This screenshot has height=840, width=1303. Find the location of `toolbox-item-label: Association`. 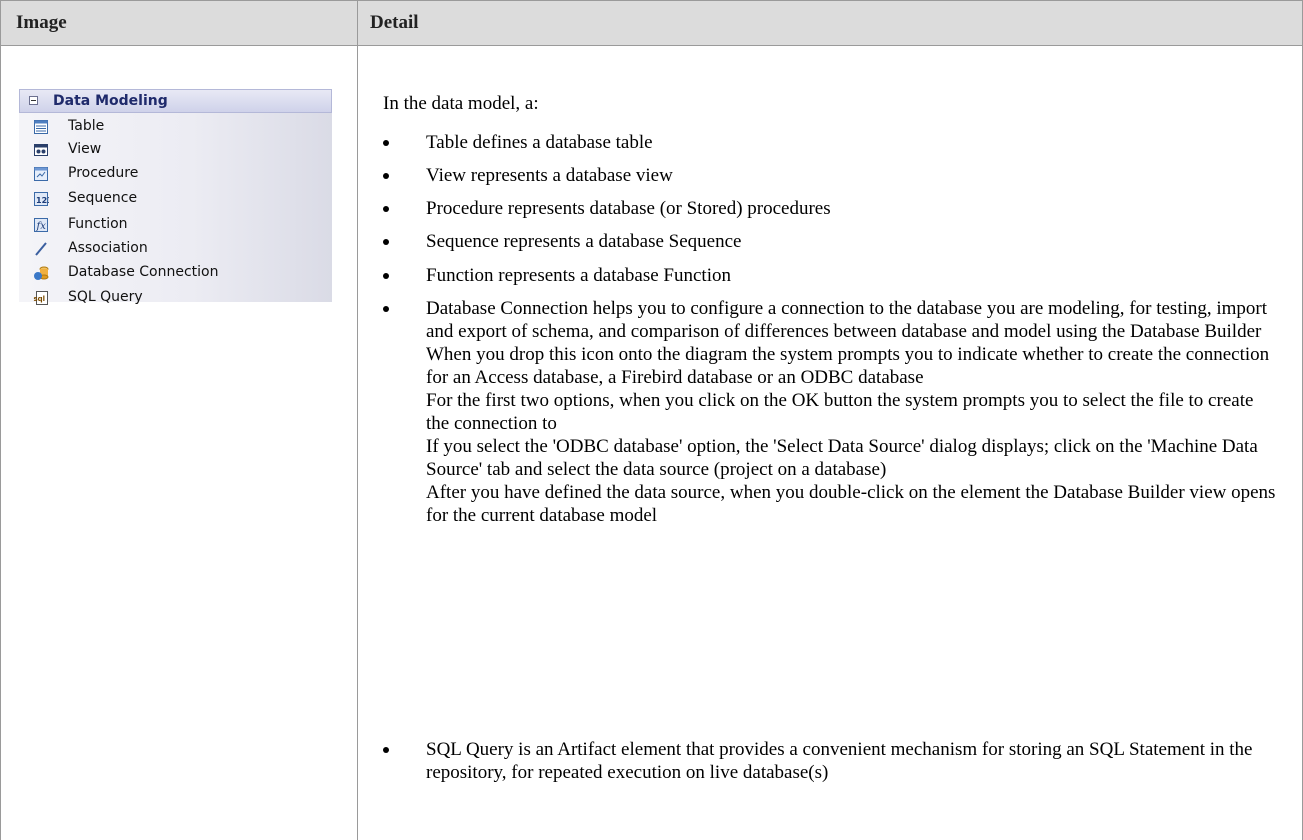

toolbox-item-label: Association is located at coordinates (108, 248).